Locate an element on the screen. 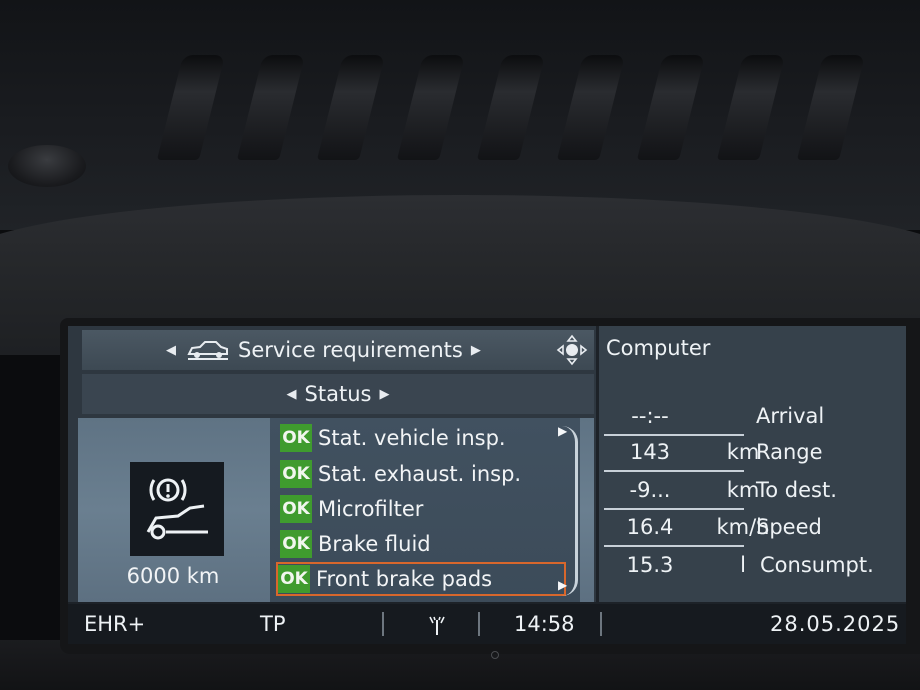  subsection-title: Status is located at coordinates (338, 394).